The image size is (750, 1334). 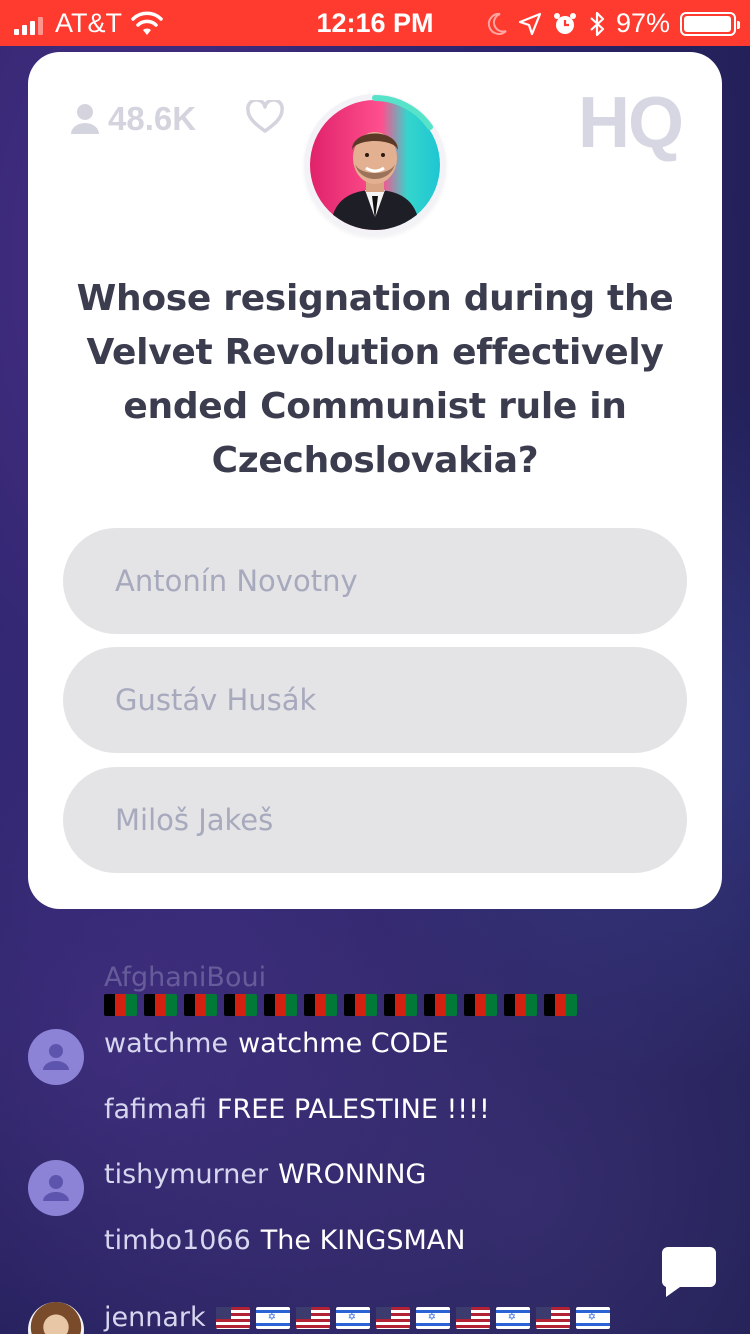 I want to click on status-right: 97%, so click(x=613, y=23).